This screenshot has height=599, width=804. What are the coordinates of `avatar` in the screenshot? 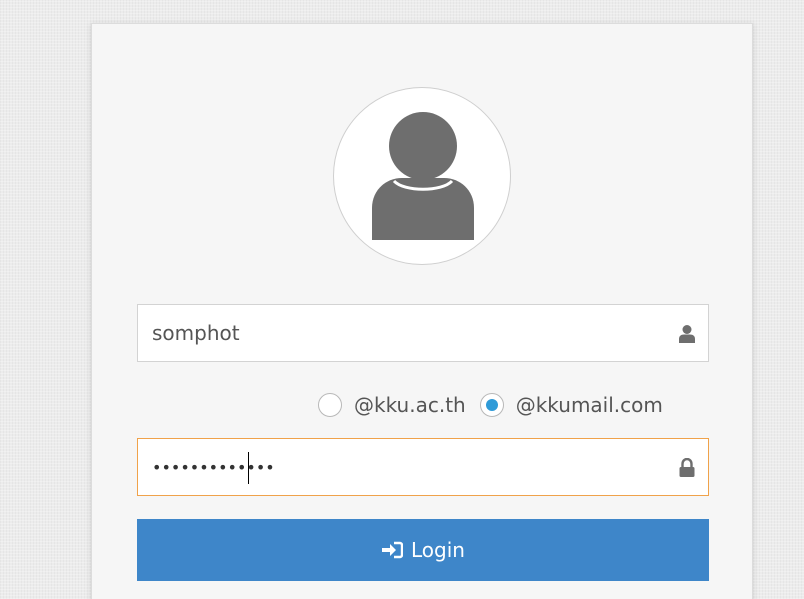 It's located at (422, 176).